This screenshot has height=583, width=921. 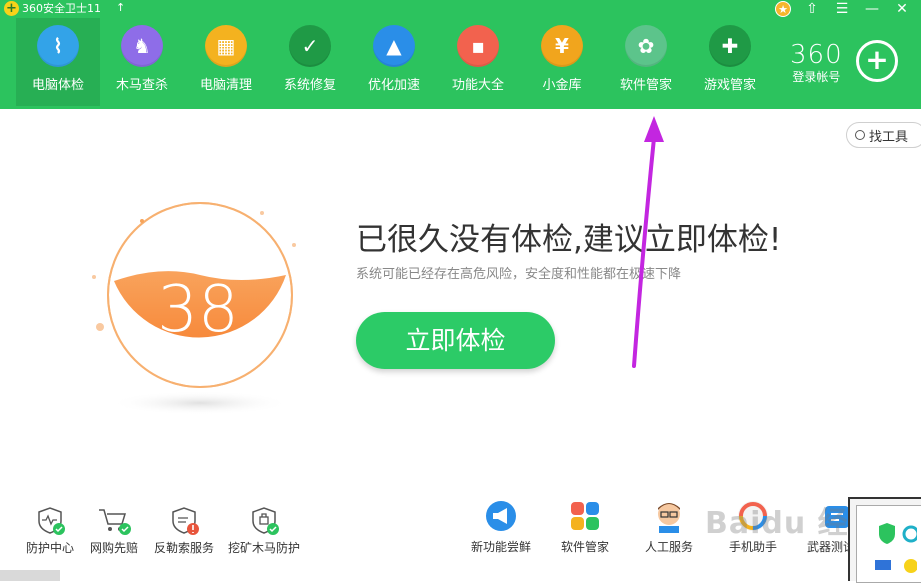 What do you see at coordinates (50, 521) in the screenshot?
I see `pulse-shield-icon` at bounding box center [50, 521].